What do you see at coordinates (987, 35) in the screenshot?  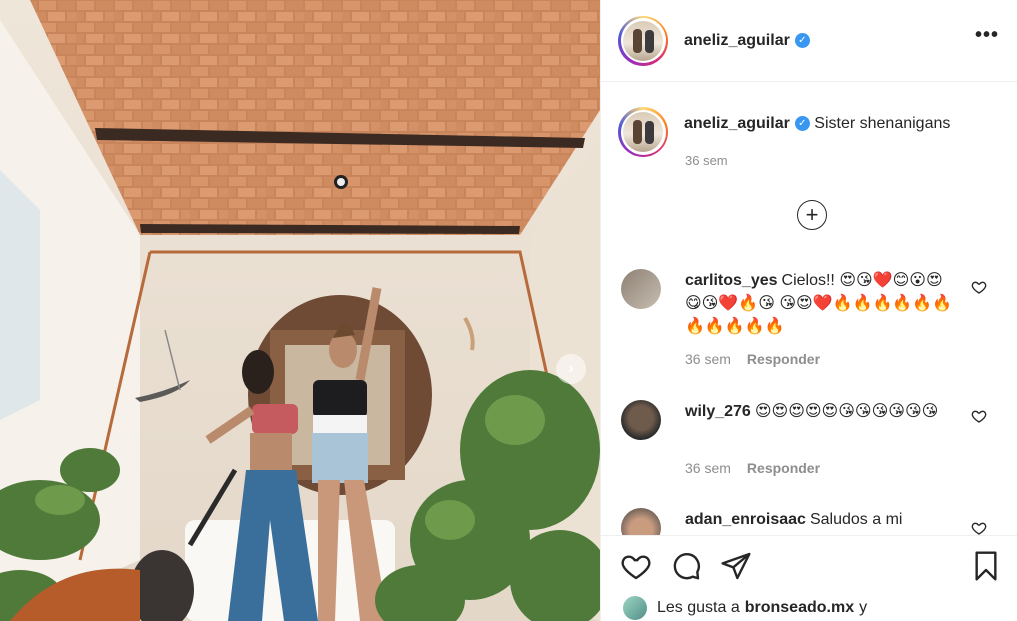 I see `more-options-icon: •••` at bounding box center [987, 35].